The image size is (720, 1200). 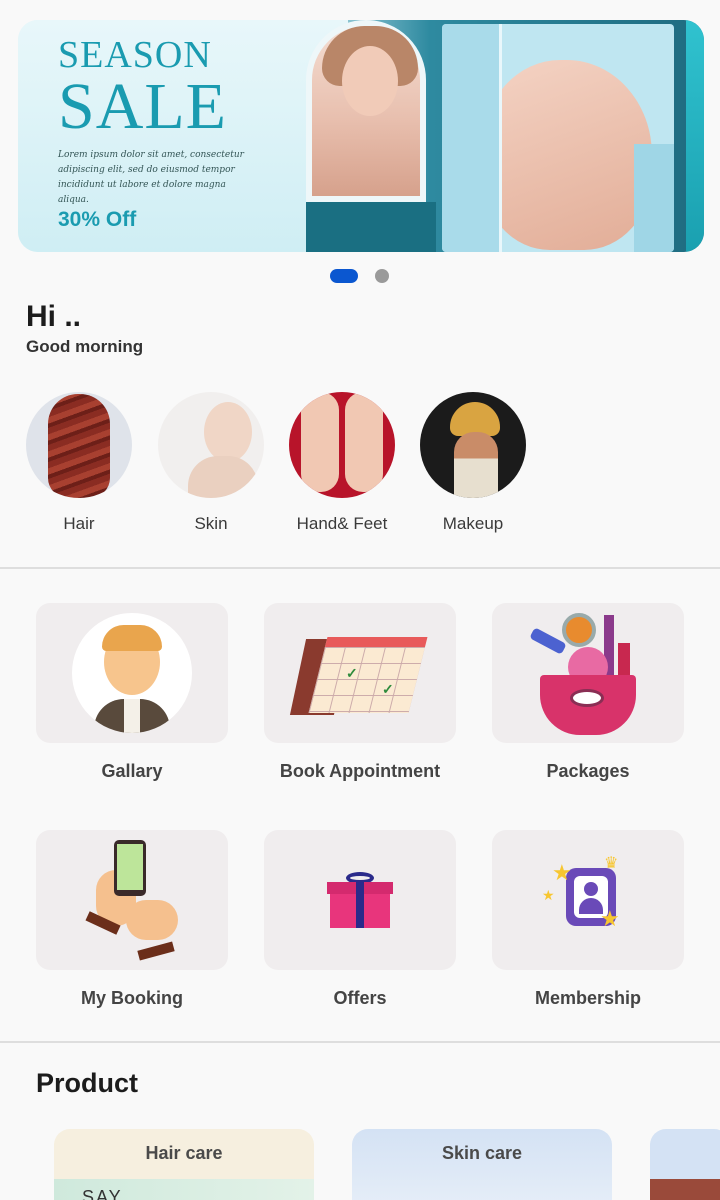 What do you see at coordinates (581, 893) in the screenshot?
I see `membership-card-icon: ★ ★ ★ ♛` at bounding box center [581, 893].